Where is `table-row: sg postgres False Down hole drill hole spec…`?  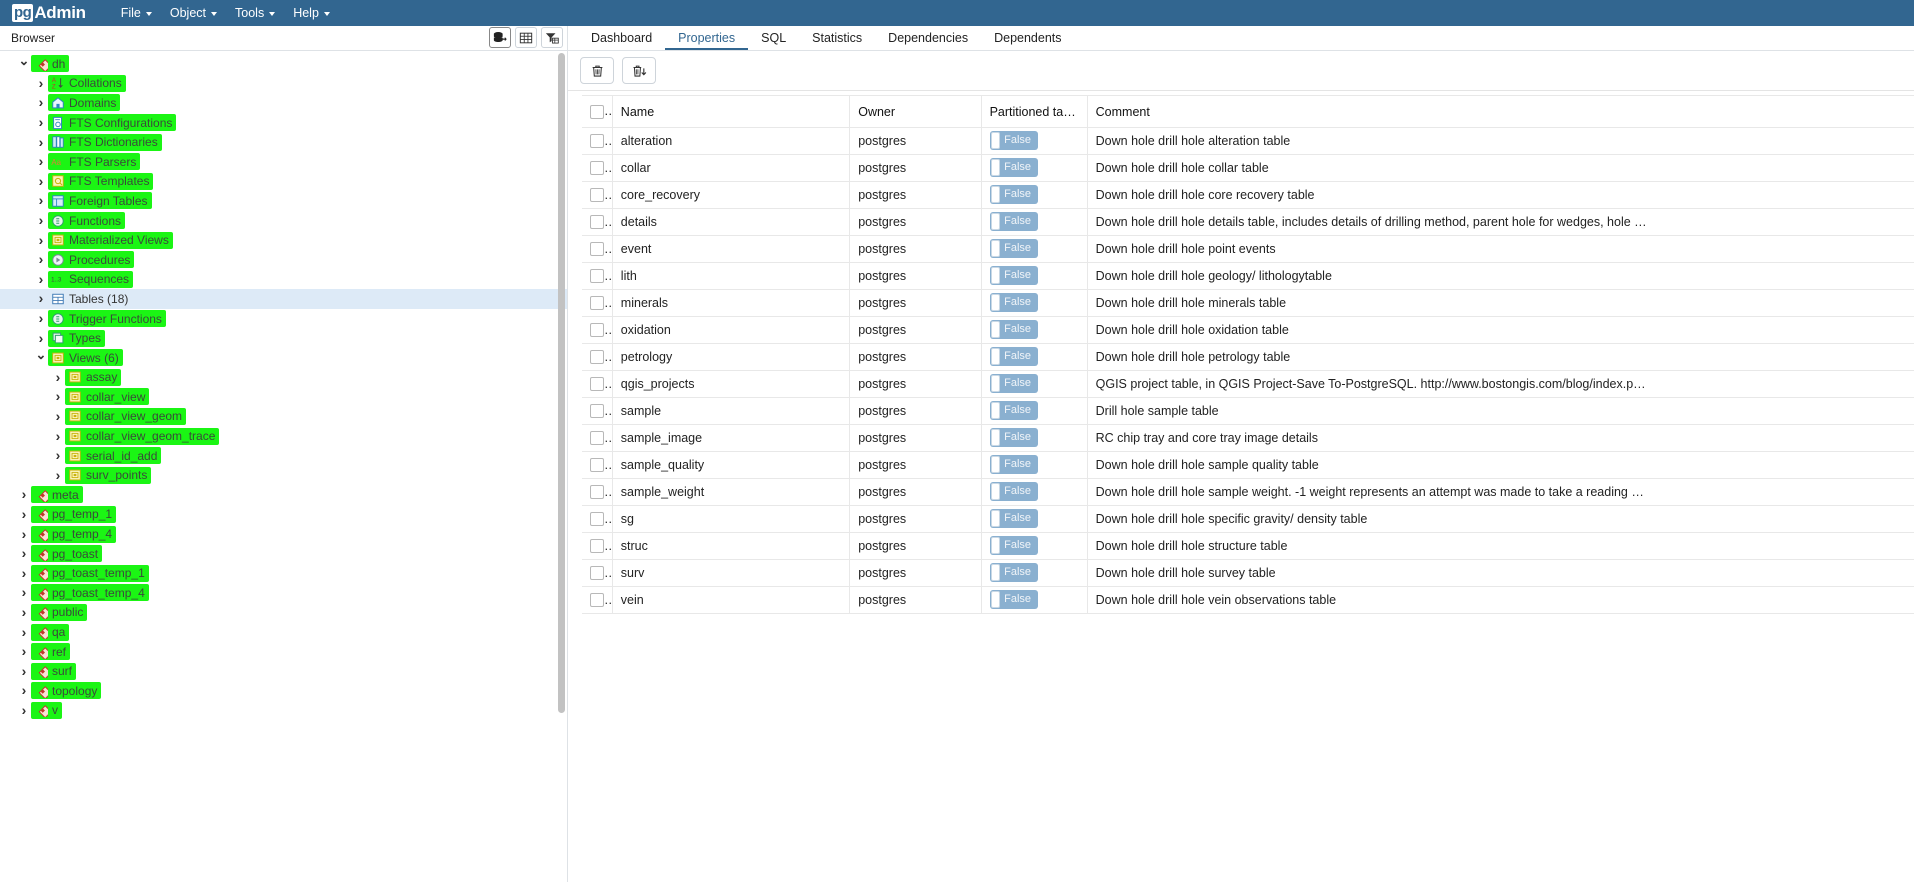 table-row: sg postgres False Down hole drill hole spec… is located at coordinates (1248, 519).